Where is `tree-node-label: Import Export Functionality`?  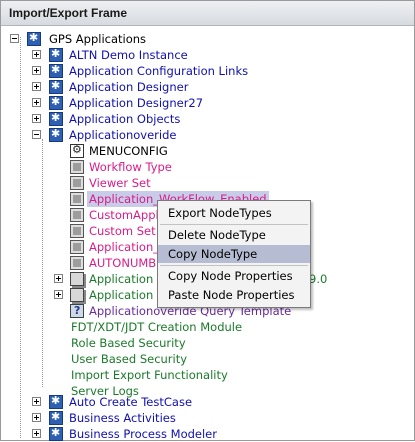
tree-node-label: Import Export Functionality is located at coordinates (149, 375).